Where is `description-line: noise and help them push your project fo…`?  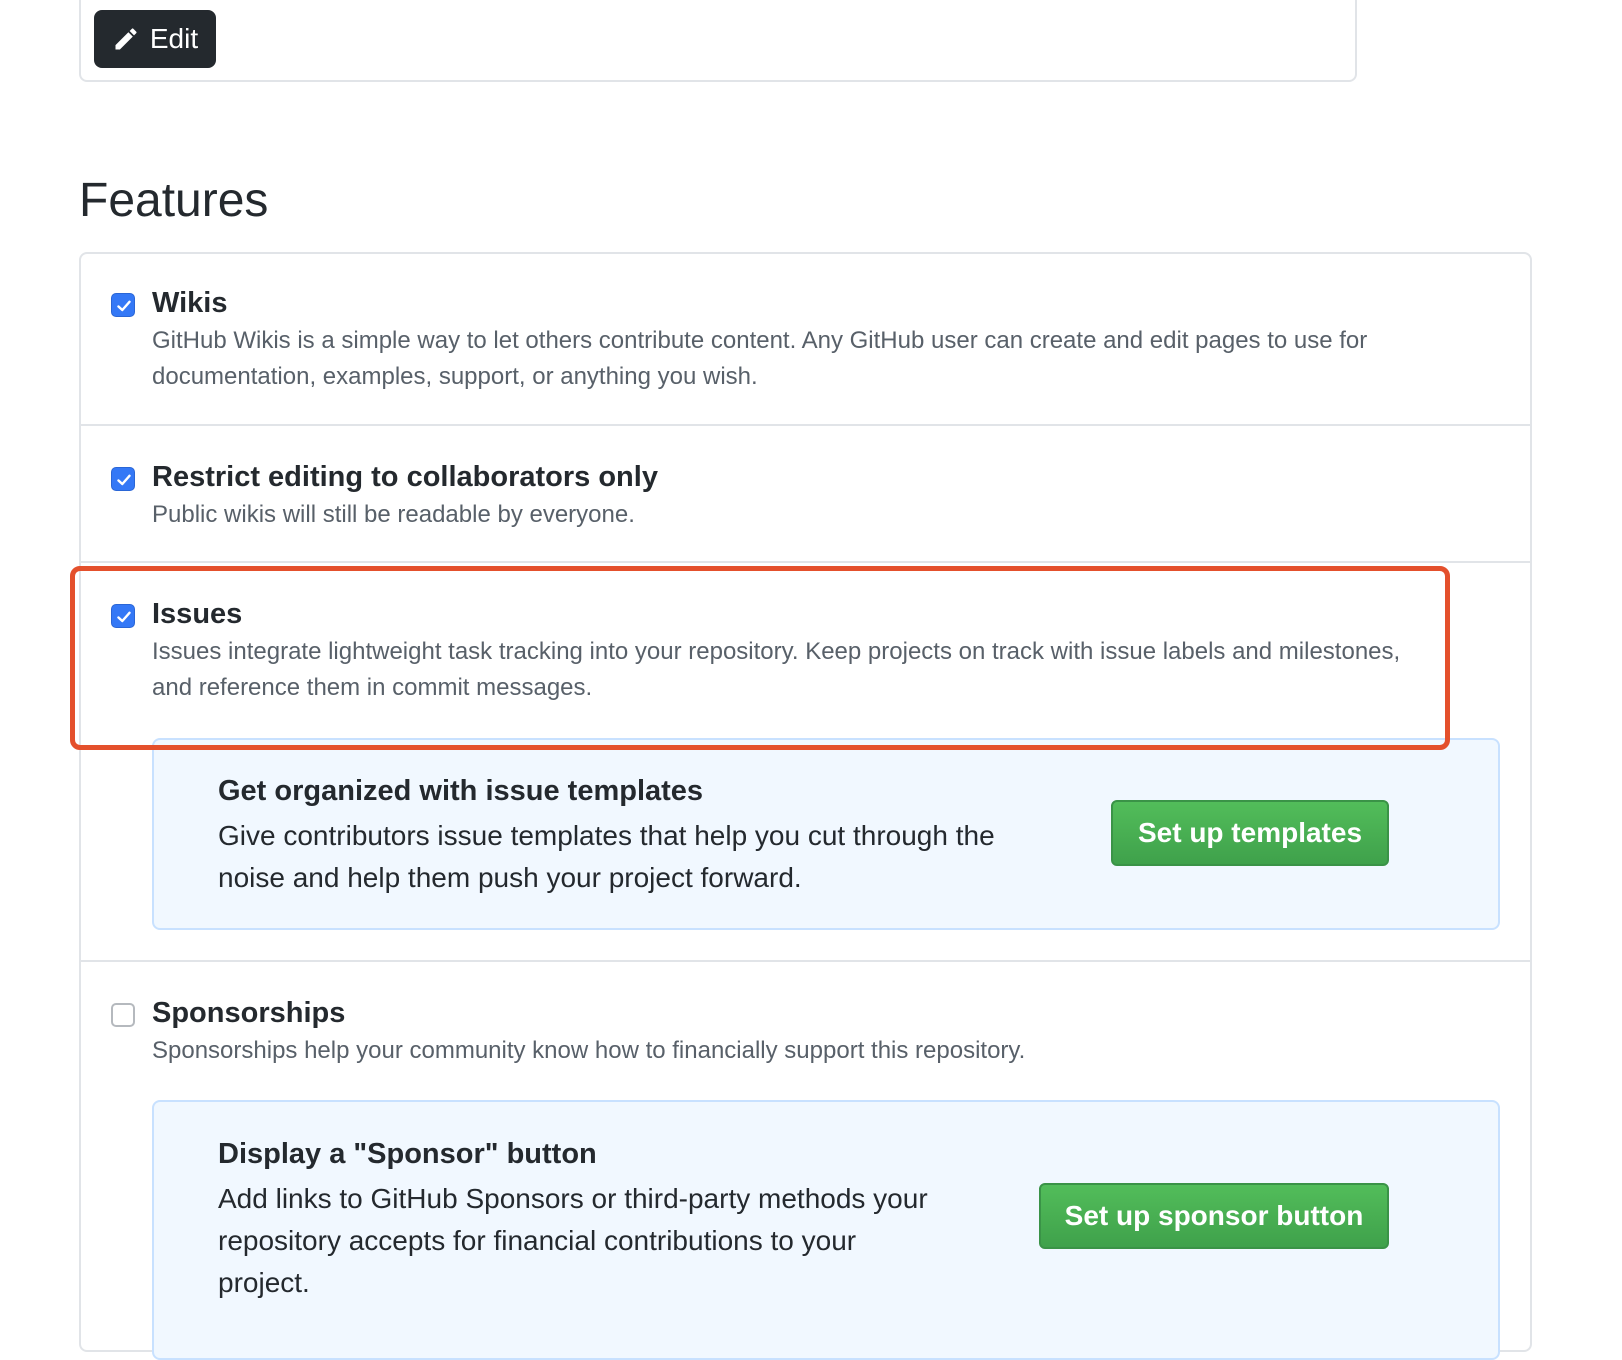 description-line: noise and help them push your project fo… is located at coordinates (510, 877).